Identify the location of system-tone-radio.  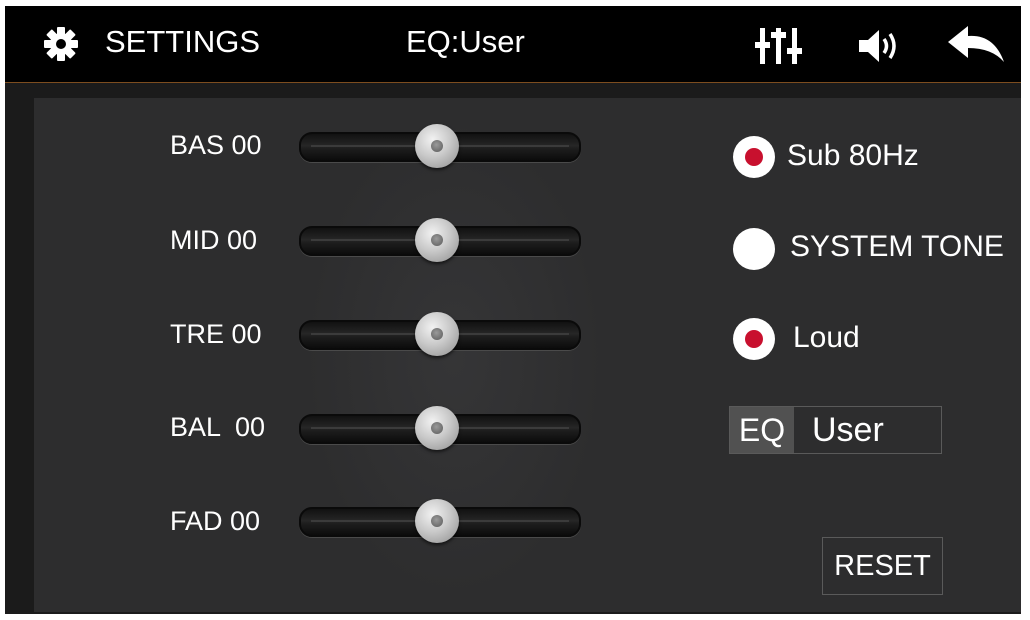
(754, 249).